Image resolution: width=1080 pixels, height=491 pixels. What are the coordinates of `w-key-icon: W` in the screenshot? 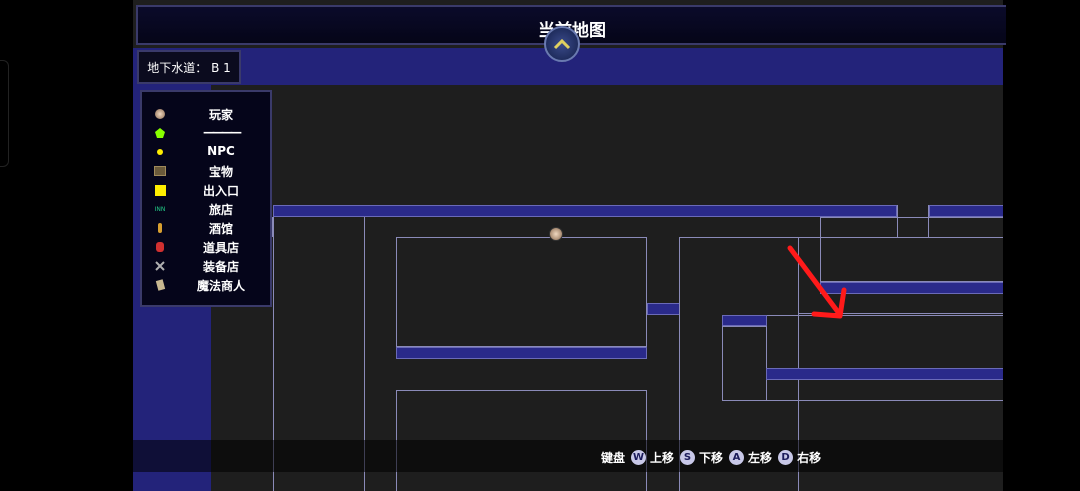 It's located at (639, 457).